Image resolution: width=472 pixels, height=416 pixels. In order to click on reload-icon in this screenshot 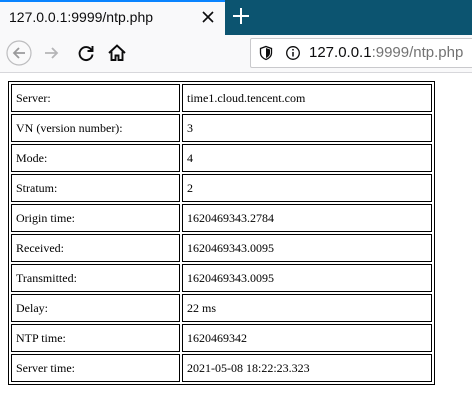, I will do `click(86, 53)`.